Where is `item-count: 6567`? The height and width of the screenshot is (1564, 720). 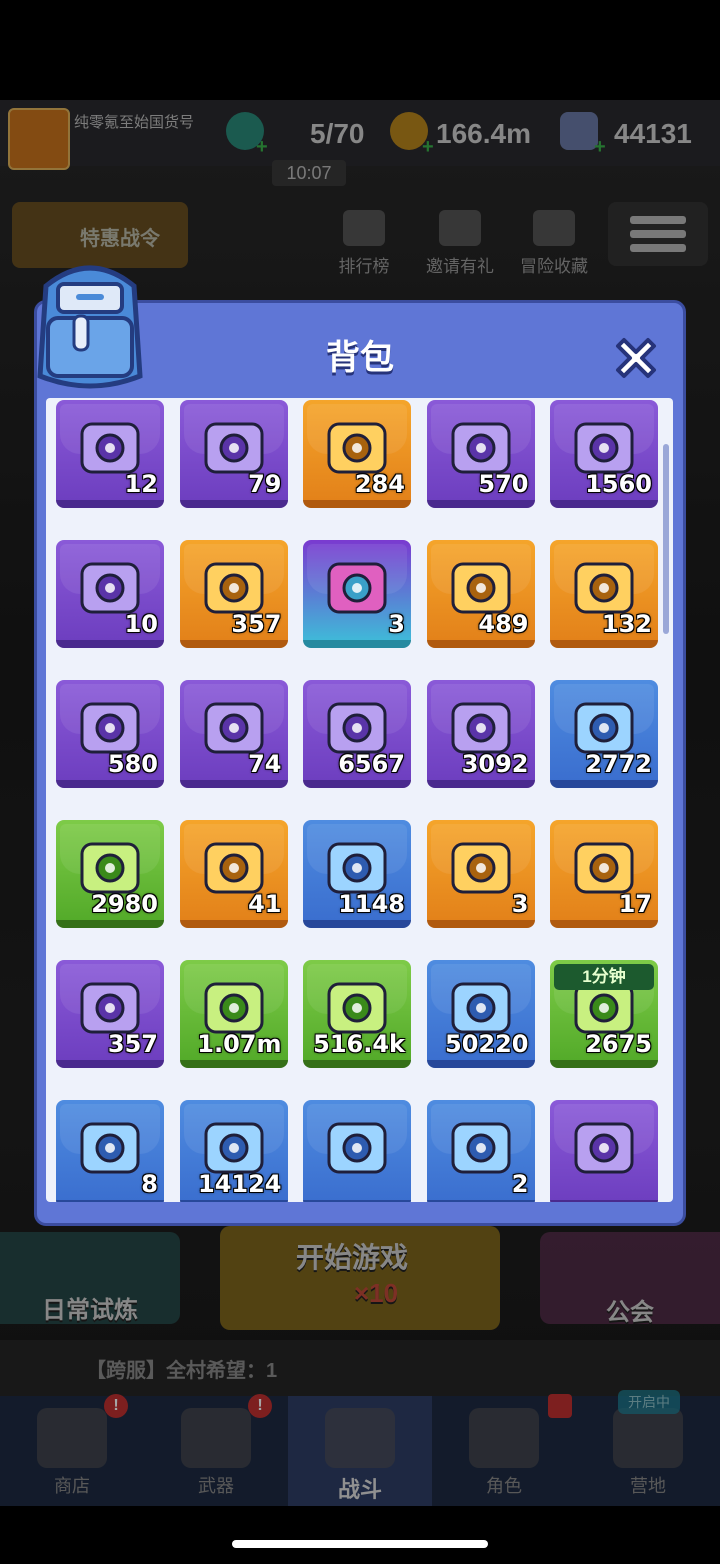 item-count: 6567 is located at coordinates (371, 764).